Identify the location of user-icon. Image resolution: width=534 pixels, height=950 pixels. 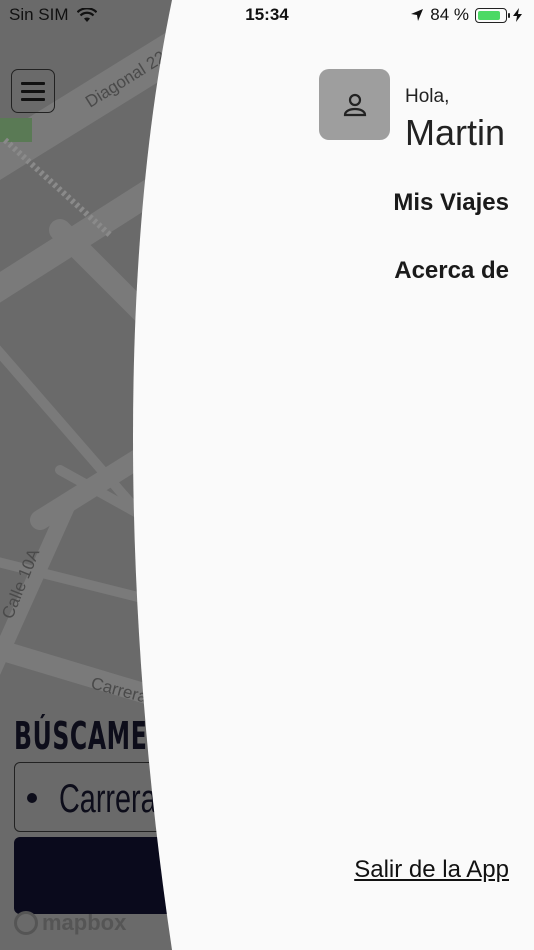
(354, 104).